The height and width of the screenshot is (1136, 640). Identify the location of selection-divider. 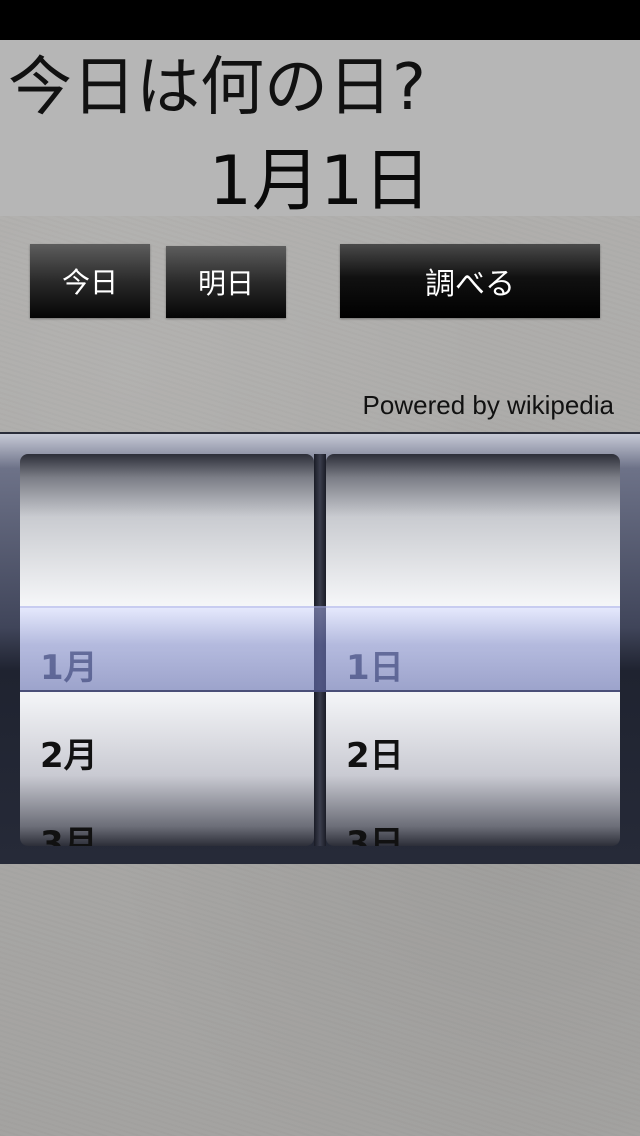
(320, 649).